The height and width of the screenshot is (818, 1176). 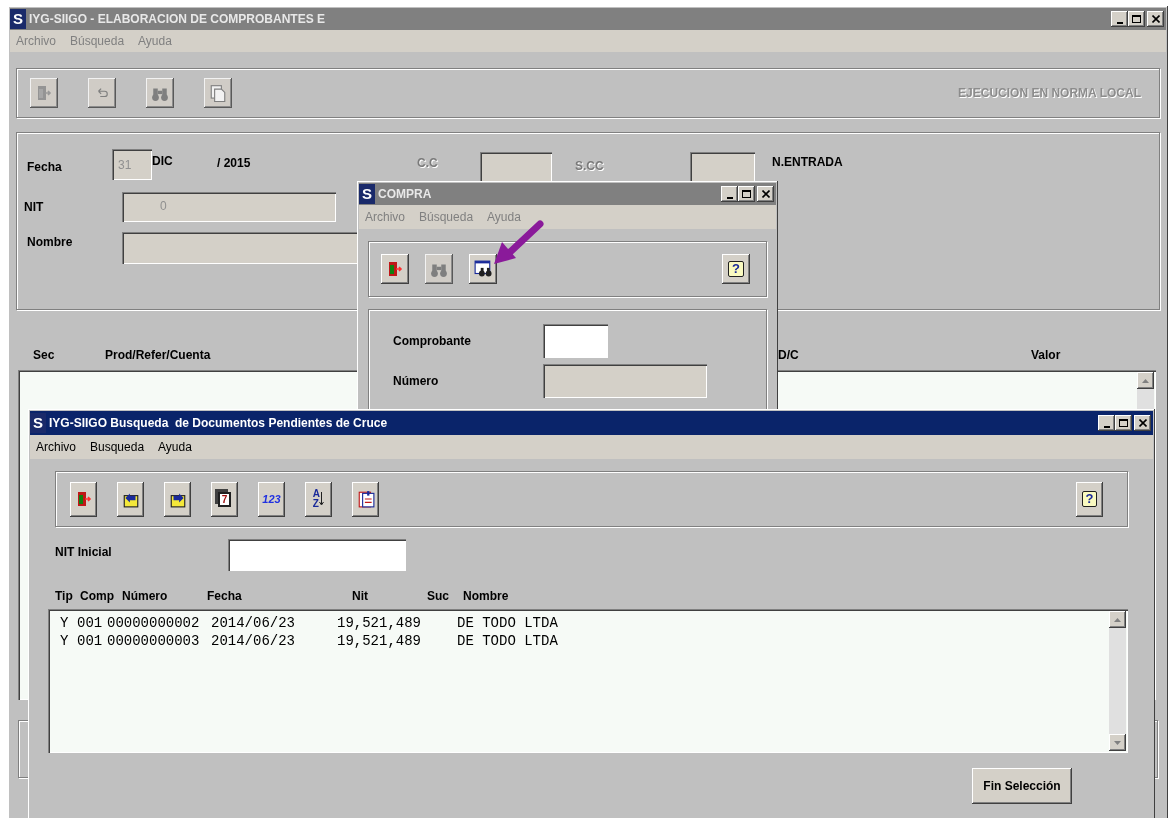 I want to click on number-button: 123, so click(x=271, y=499).